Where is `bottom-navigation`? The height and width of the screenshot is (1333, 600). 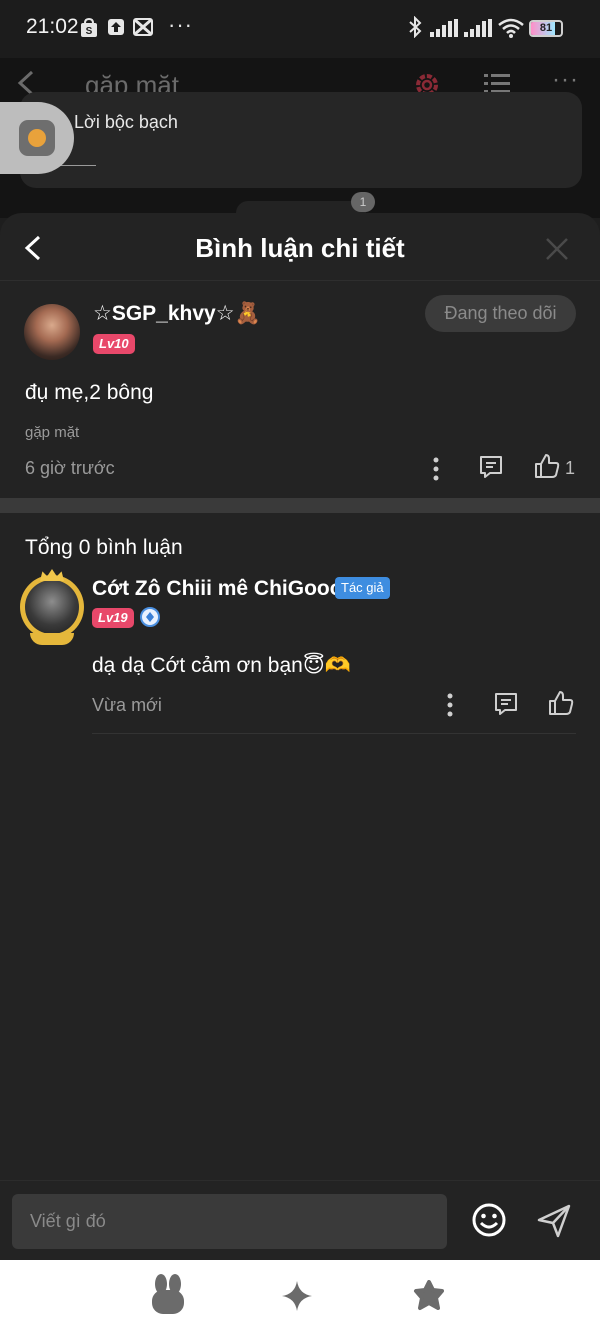
bottom-navigation is located at coordinates (300, 1296).